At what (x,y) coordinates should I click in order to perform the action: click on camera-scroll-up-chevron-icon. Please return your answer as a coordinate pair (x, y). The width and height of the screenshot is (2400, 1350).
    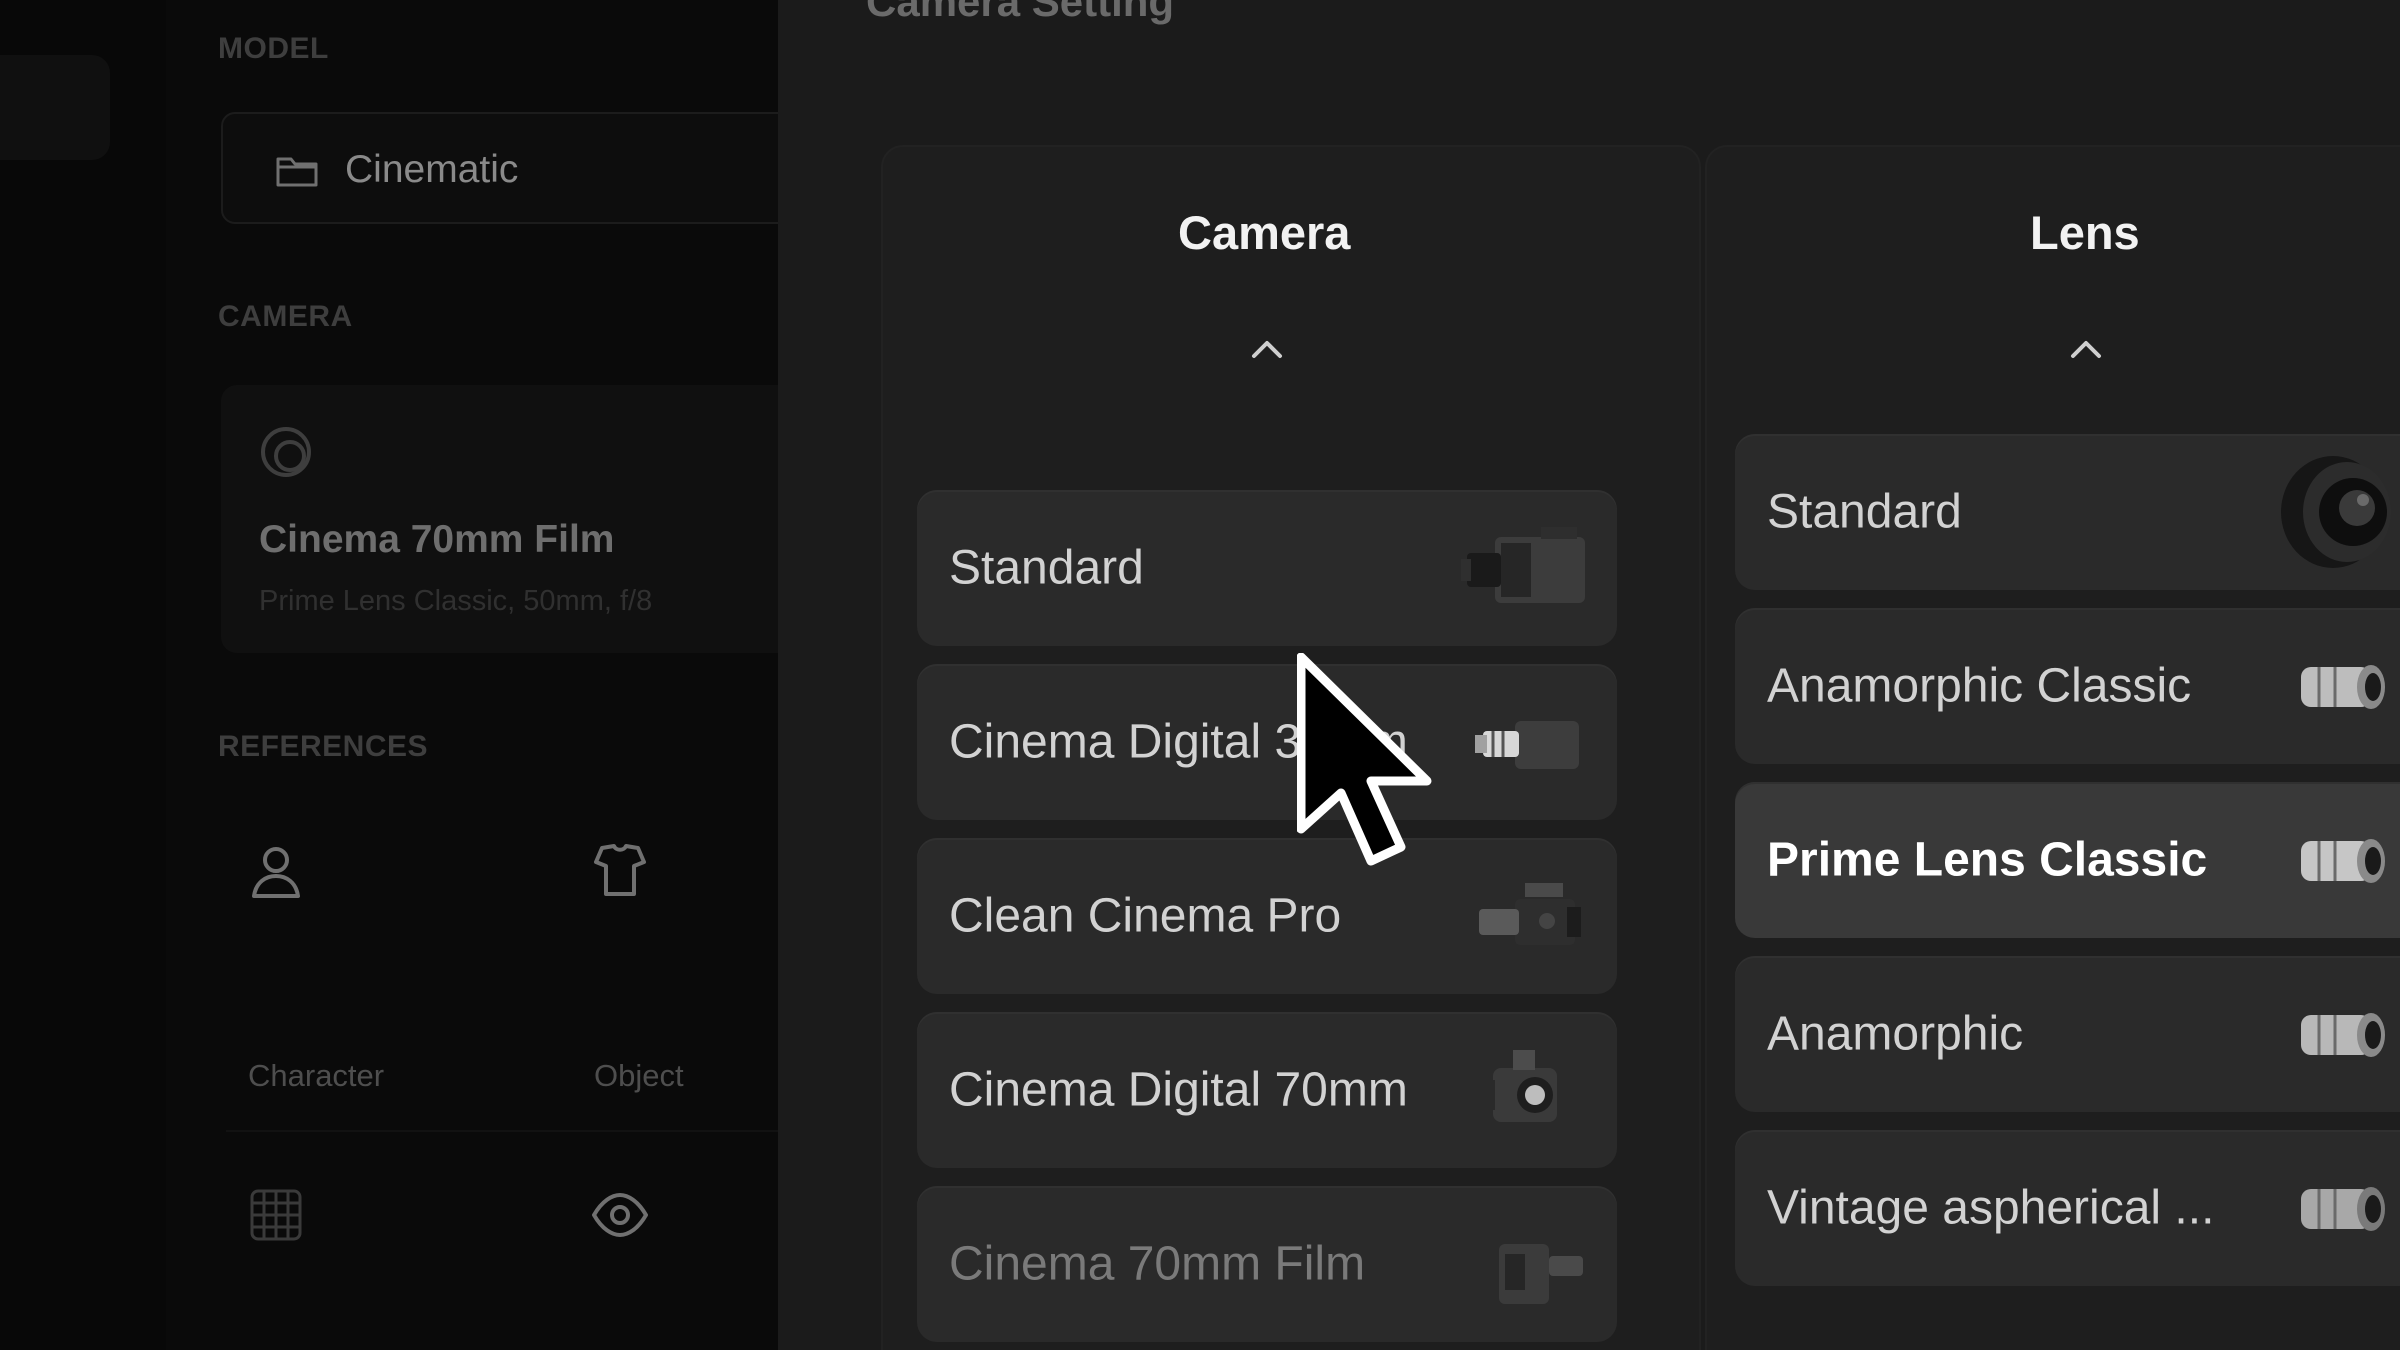
    Looking at the image, I should click on (1267, 349).